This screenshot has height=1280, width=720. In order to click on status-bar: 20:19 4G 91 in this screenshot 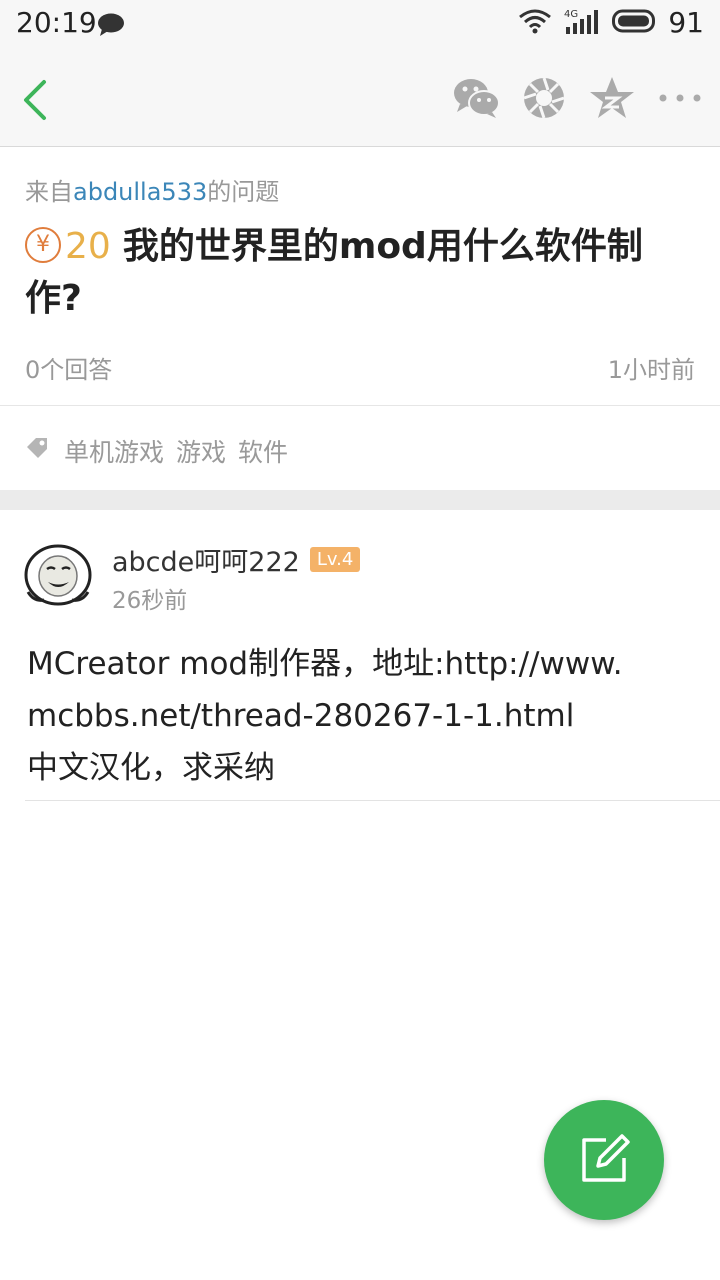, I will do `click(360, 25)`.